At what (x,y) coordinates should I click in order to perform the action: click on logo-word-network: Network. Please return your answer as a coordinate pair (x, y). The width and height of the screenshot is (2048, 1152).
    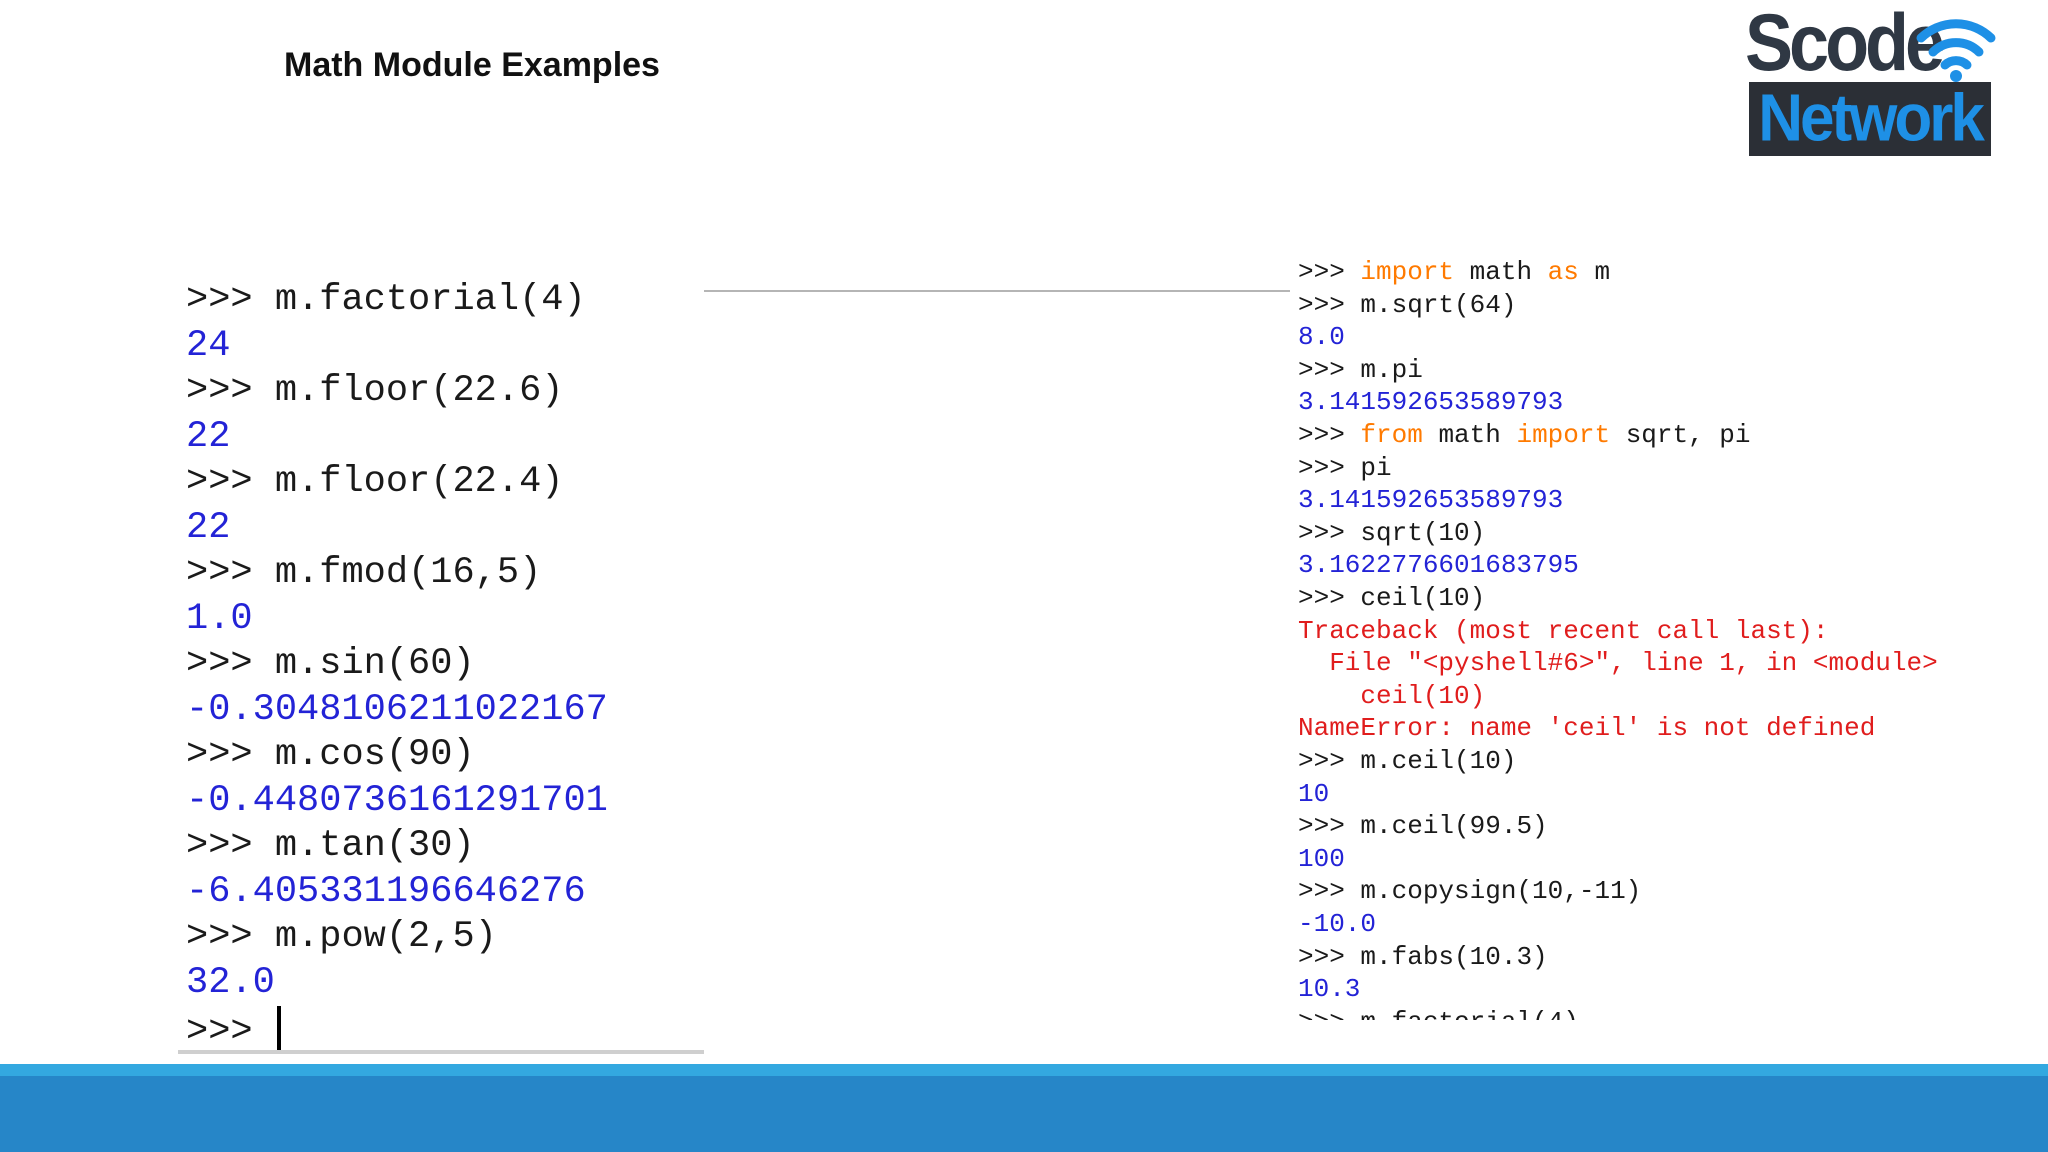
    Looking at the image, I should click on (1871, 118).